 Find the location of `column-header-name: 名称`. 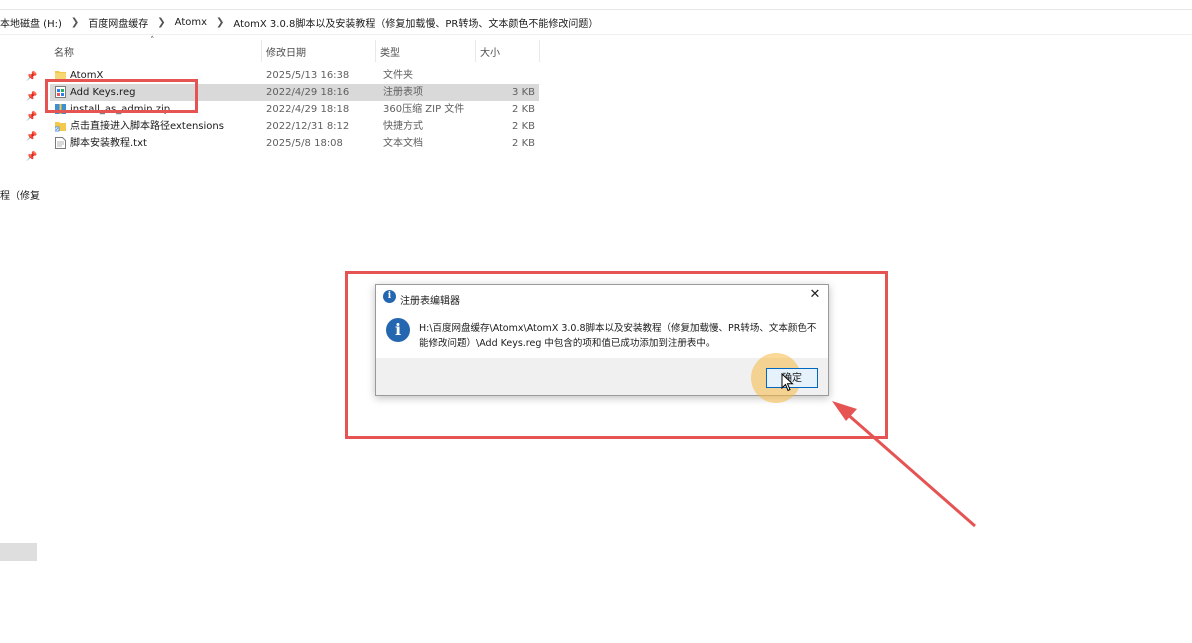

column-header-name: 名称 is located at coordinates (156, 51).